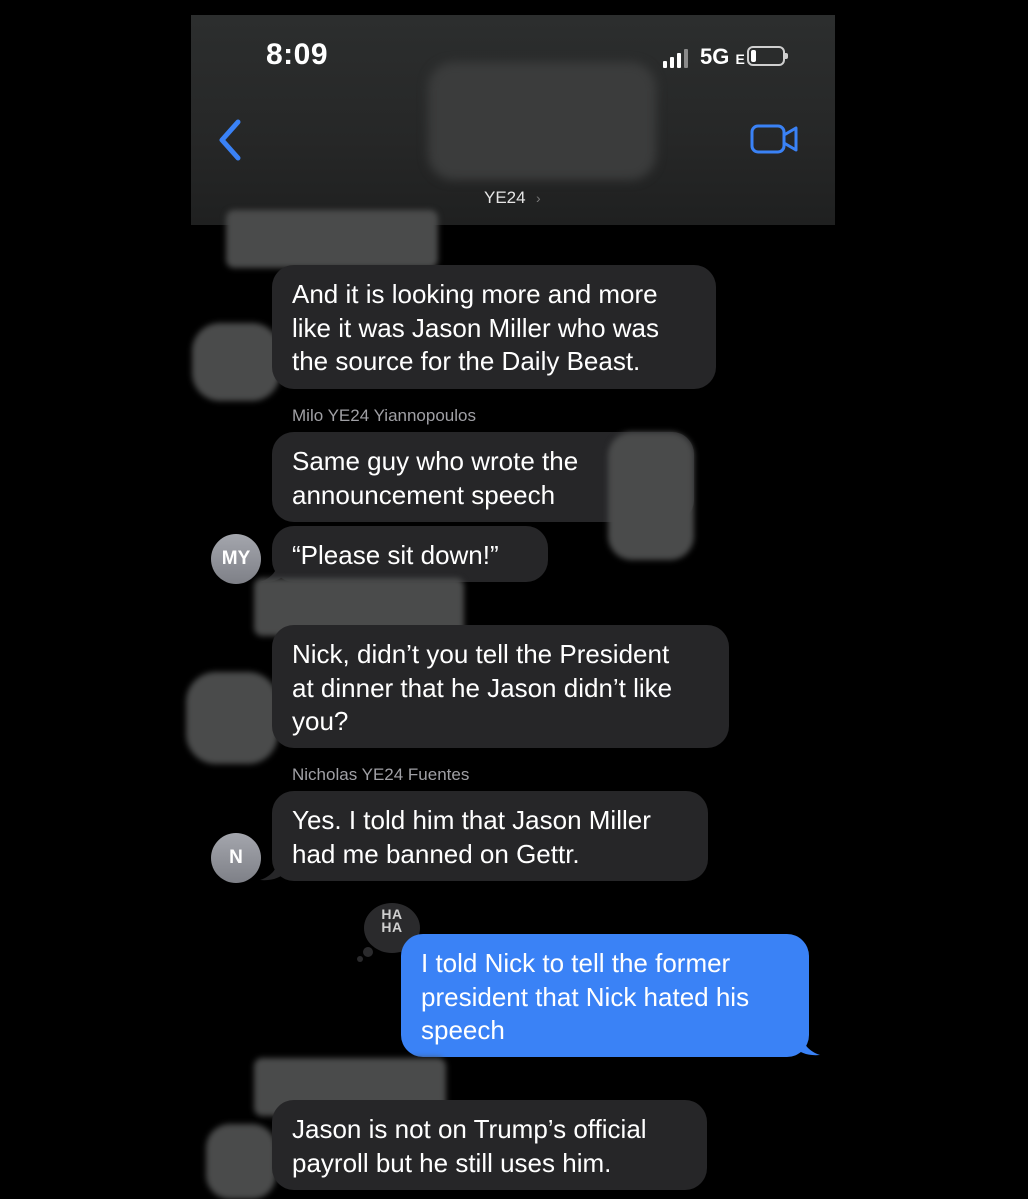  What do you see at coordinates (722, 56) in the screenshot?
I see `network-indicator: 5G E` at bounding box center [722, 56].